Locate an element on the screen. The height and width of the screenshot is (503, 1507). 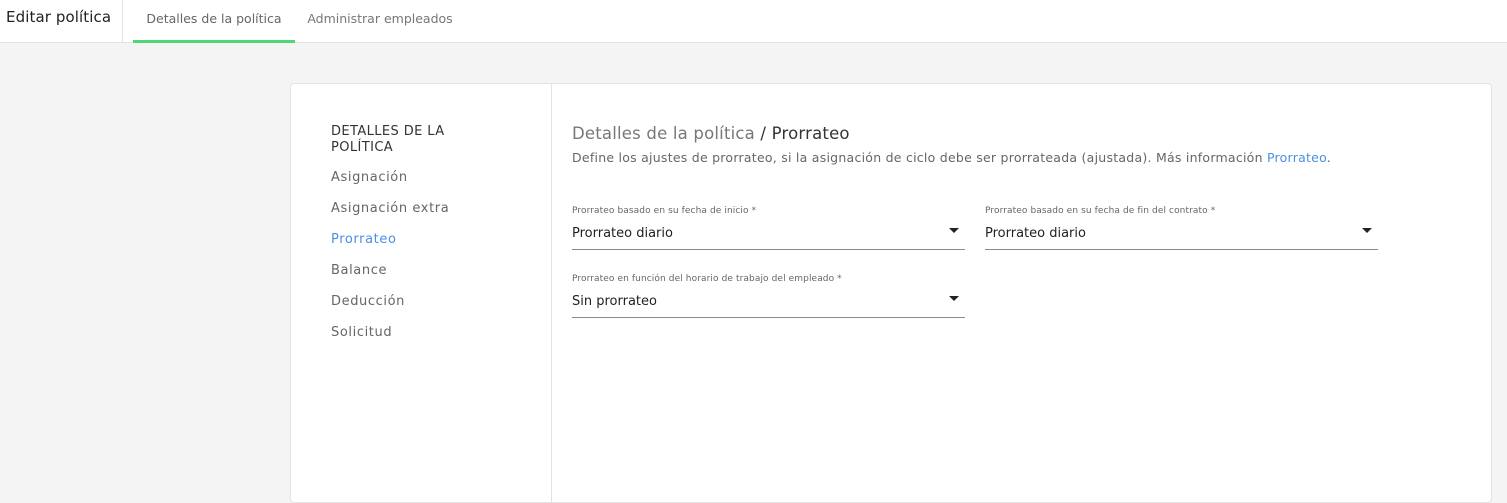
title-divider is located at coordinates (122, 21).